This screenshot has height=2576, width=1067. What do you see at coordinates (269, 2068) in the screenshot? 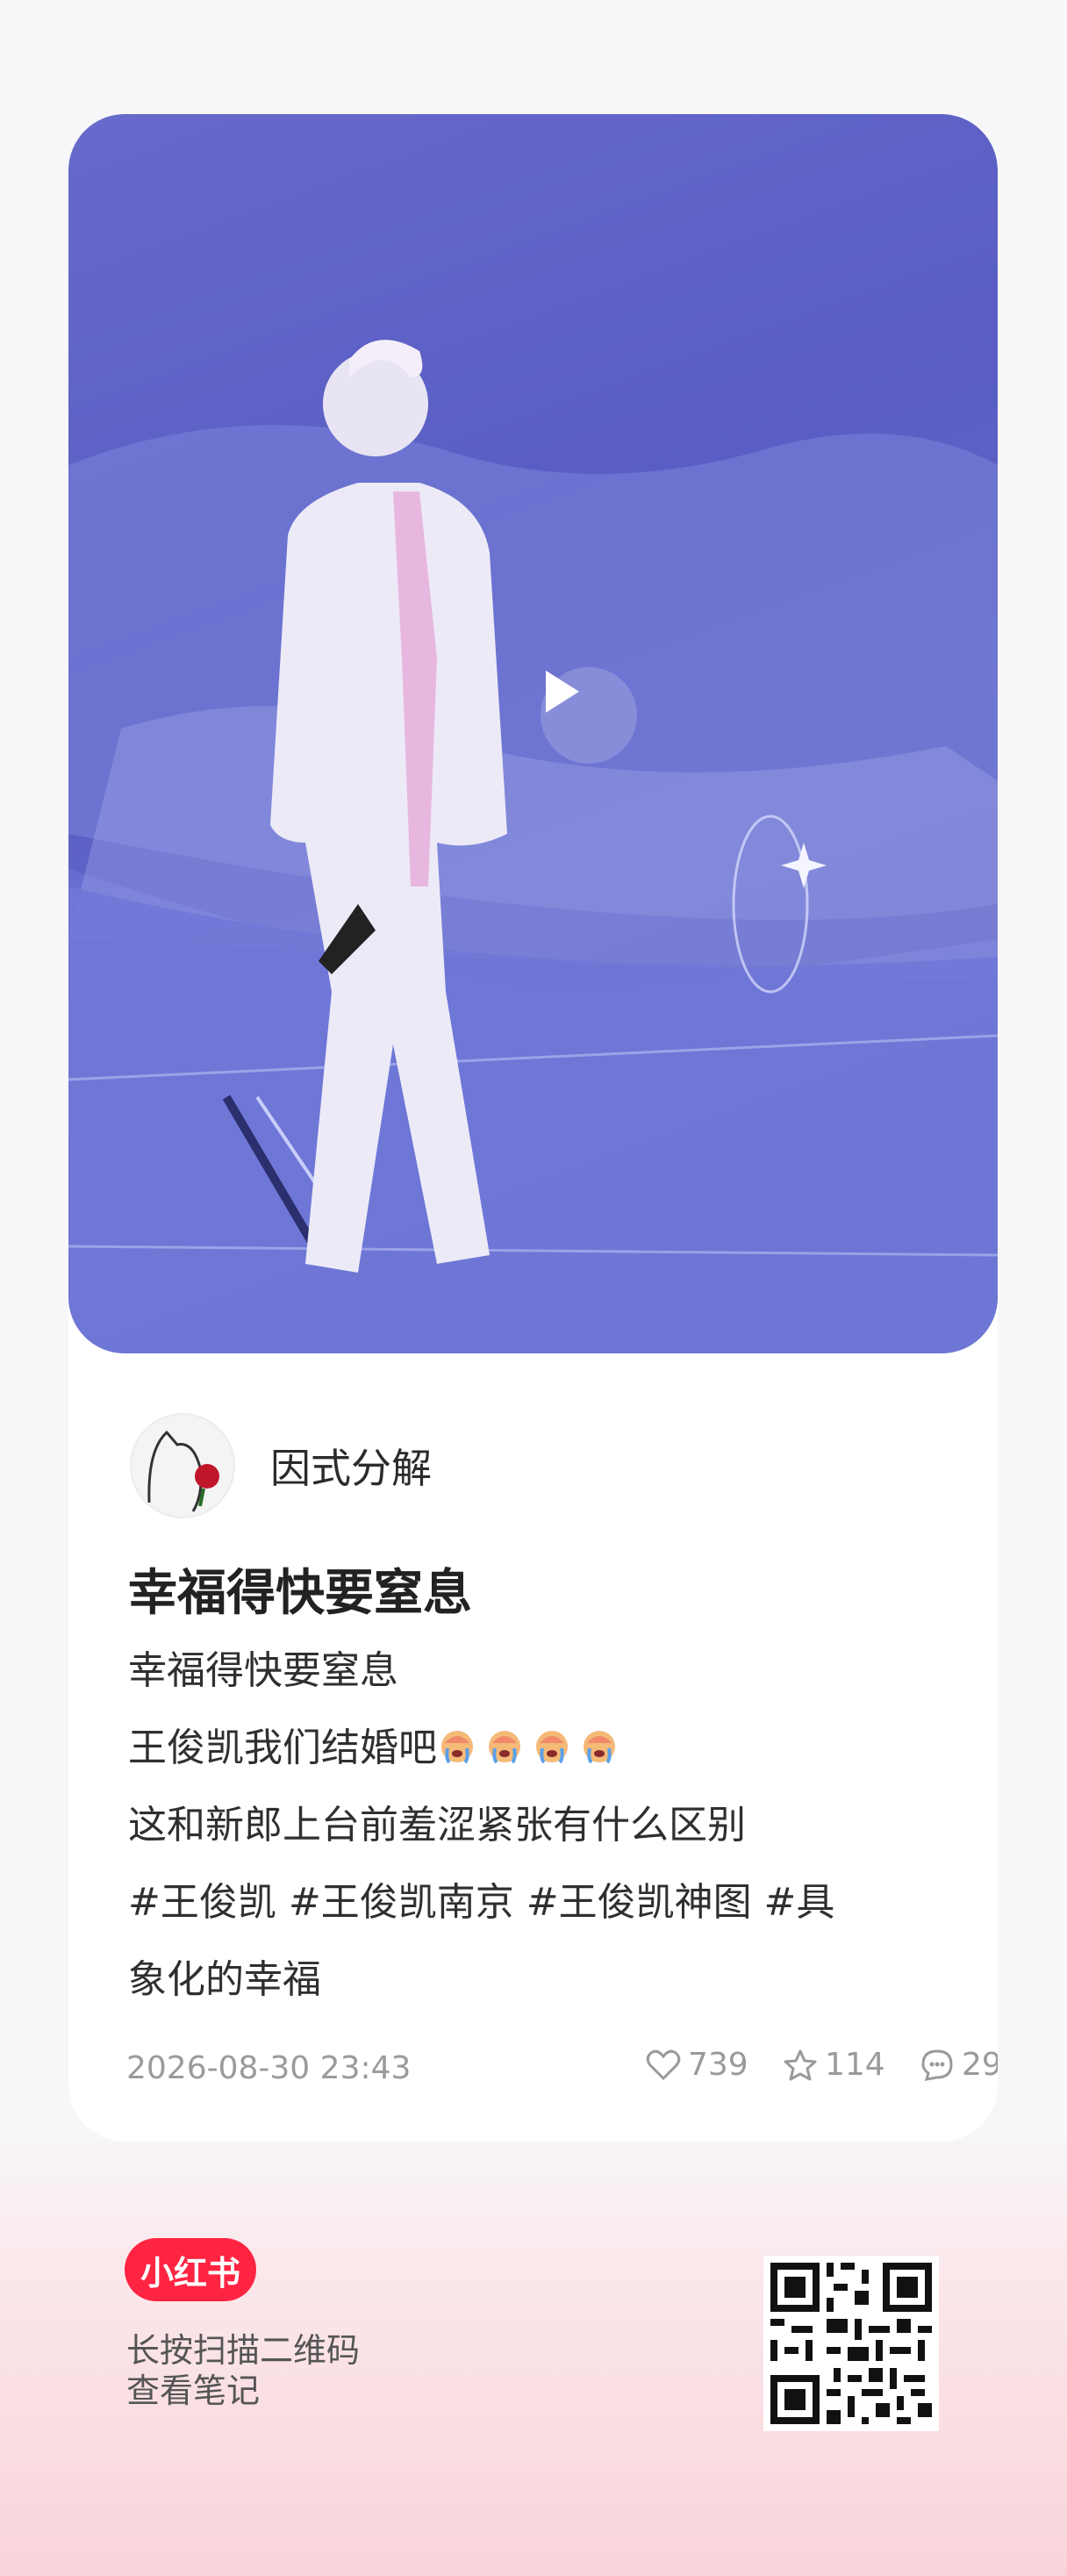
I see `post-date: 2026-08-30 23:43` at bounding box center [269, 2068].